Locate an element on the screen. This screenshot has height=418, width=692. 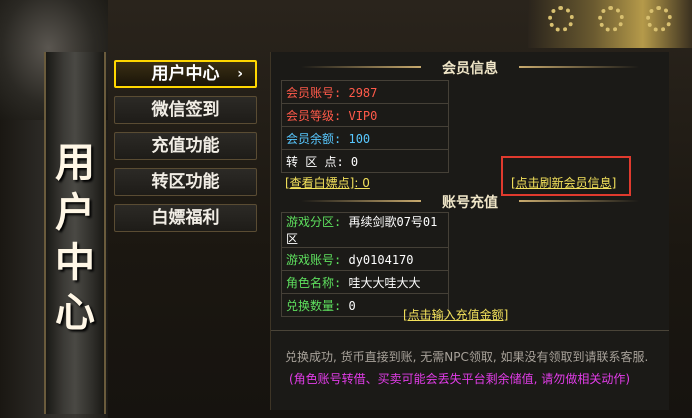
recharge-title: 账号充值 is located at coordinates (470, 202).